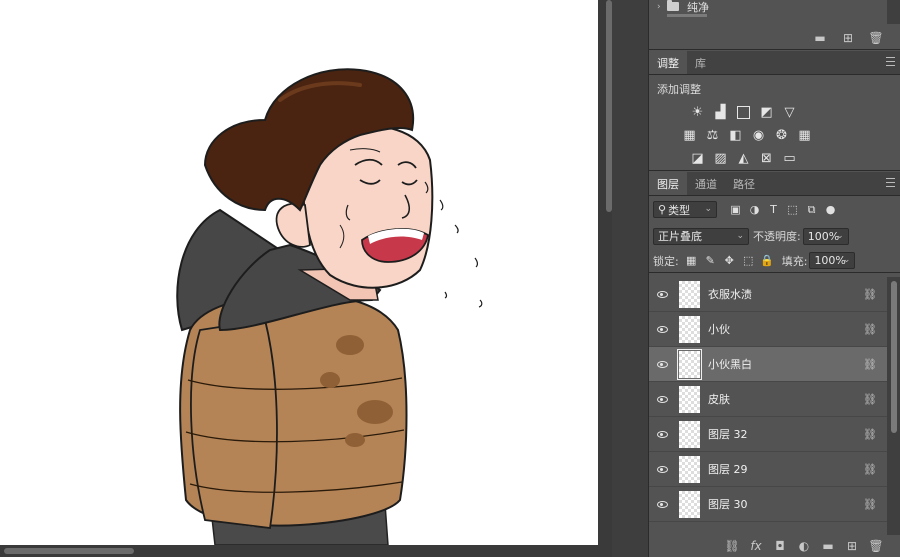  What do you see at coordinates (299, 551) in the screenshot?
I see `horizontal-scrollbar` at bounding box center [299, 551].